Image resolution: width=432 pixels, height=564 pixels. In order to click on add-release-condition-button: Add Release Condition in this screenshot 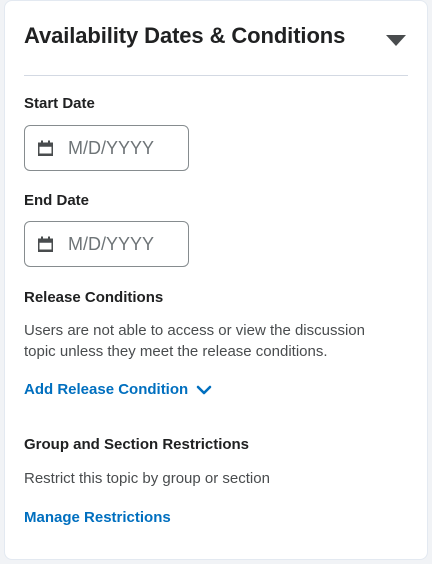, I will do `click(118, 389)`.